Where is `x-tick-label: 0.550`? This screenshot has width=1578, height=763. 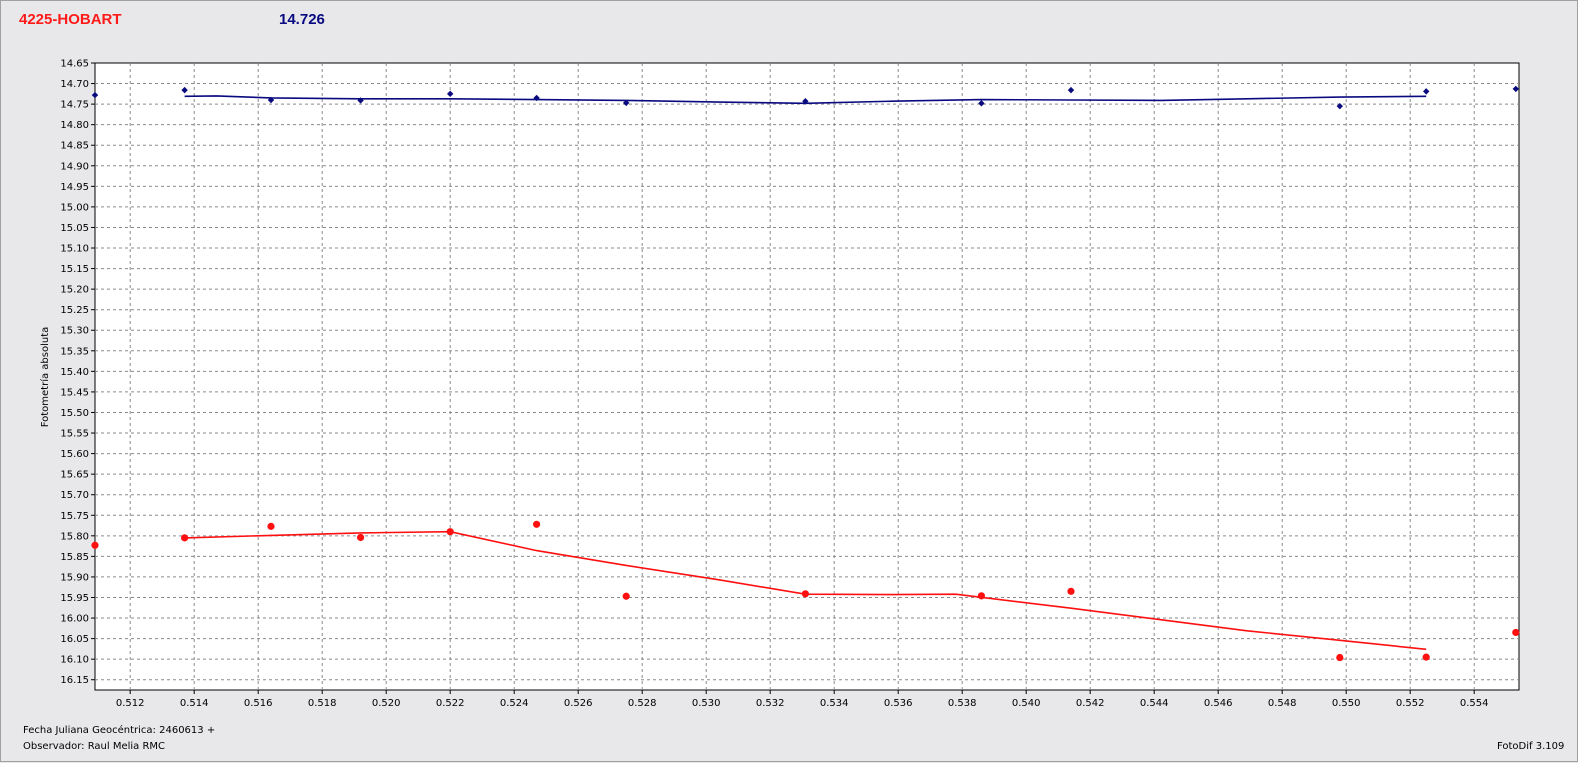
x-tick-label: 0.550 is located at coordinates (1346, 703).